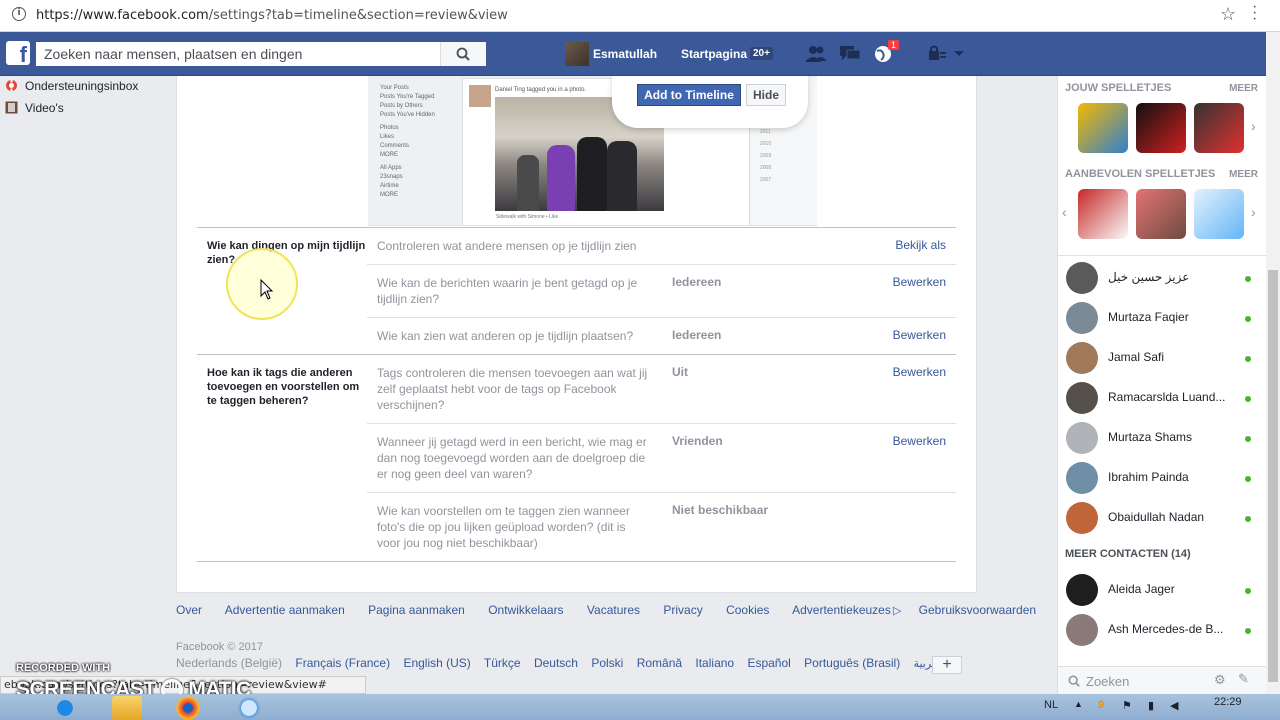 The height and width of the screenshot is (720, 1280). Describe the element at coordinates (1243, 679) in the screenshot. I see `new-message-icon: ✎` at that location.